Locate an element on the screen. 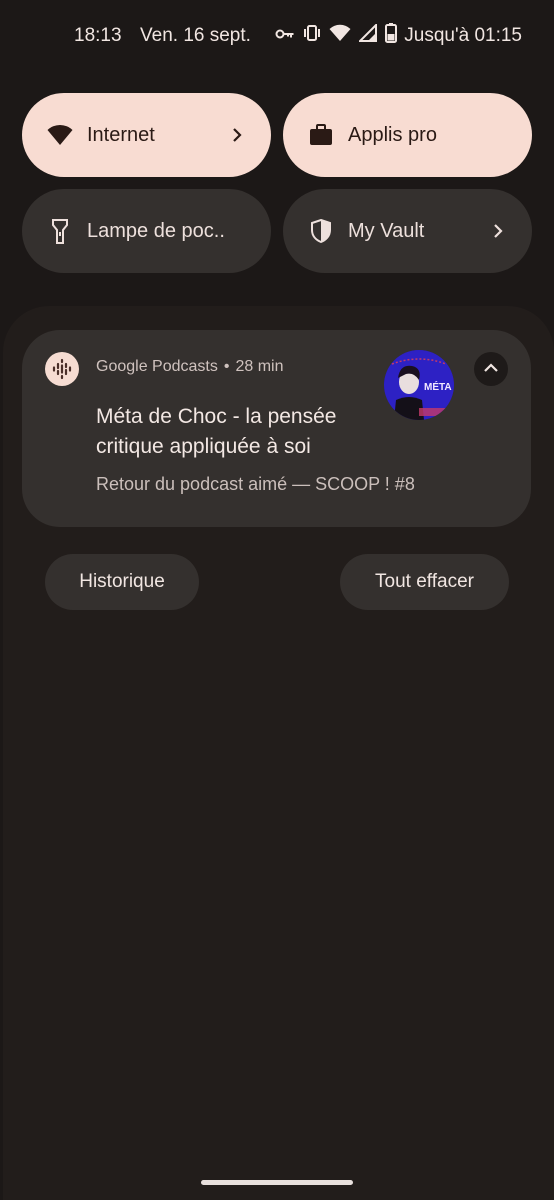  vpn-key-icon is located at coordinates (285, 36).